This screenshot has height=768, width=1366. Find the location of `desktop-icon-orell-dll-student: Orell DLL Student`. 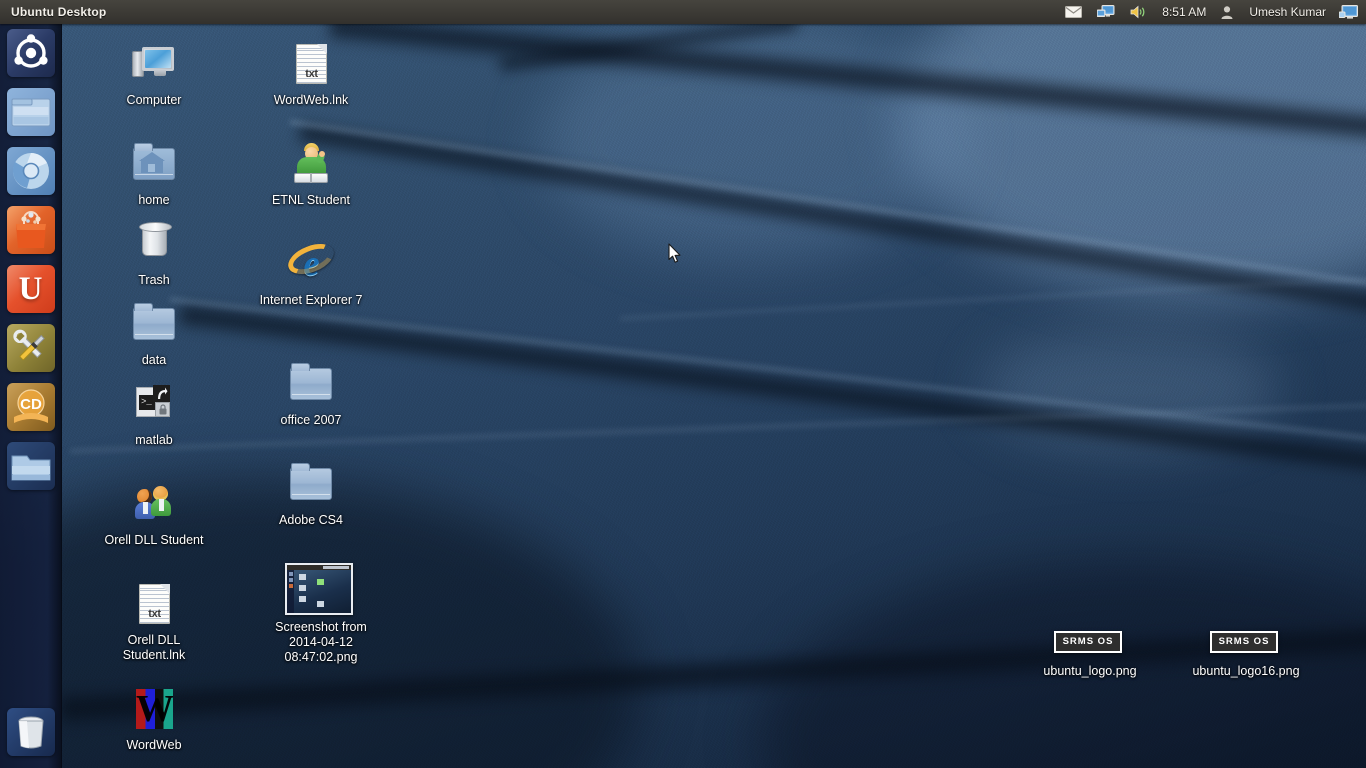

desktop-icon-orell-dll-student: Orell DLL Student is located at coordinates (154, 514).